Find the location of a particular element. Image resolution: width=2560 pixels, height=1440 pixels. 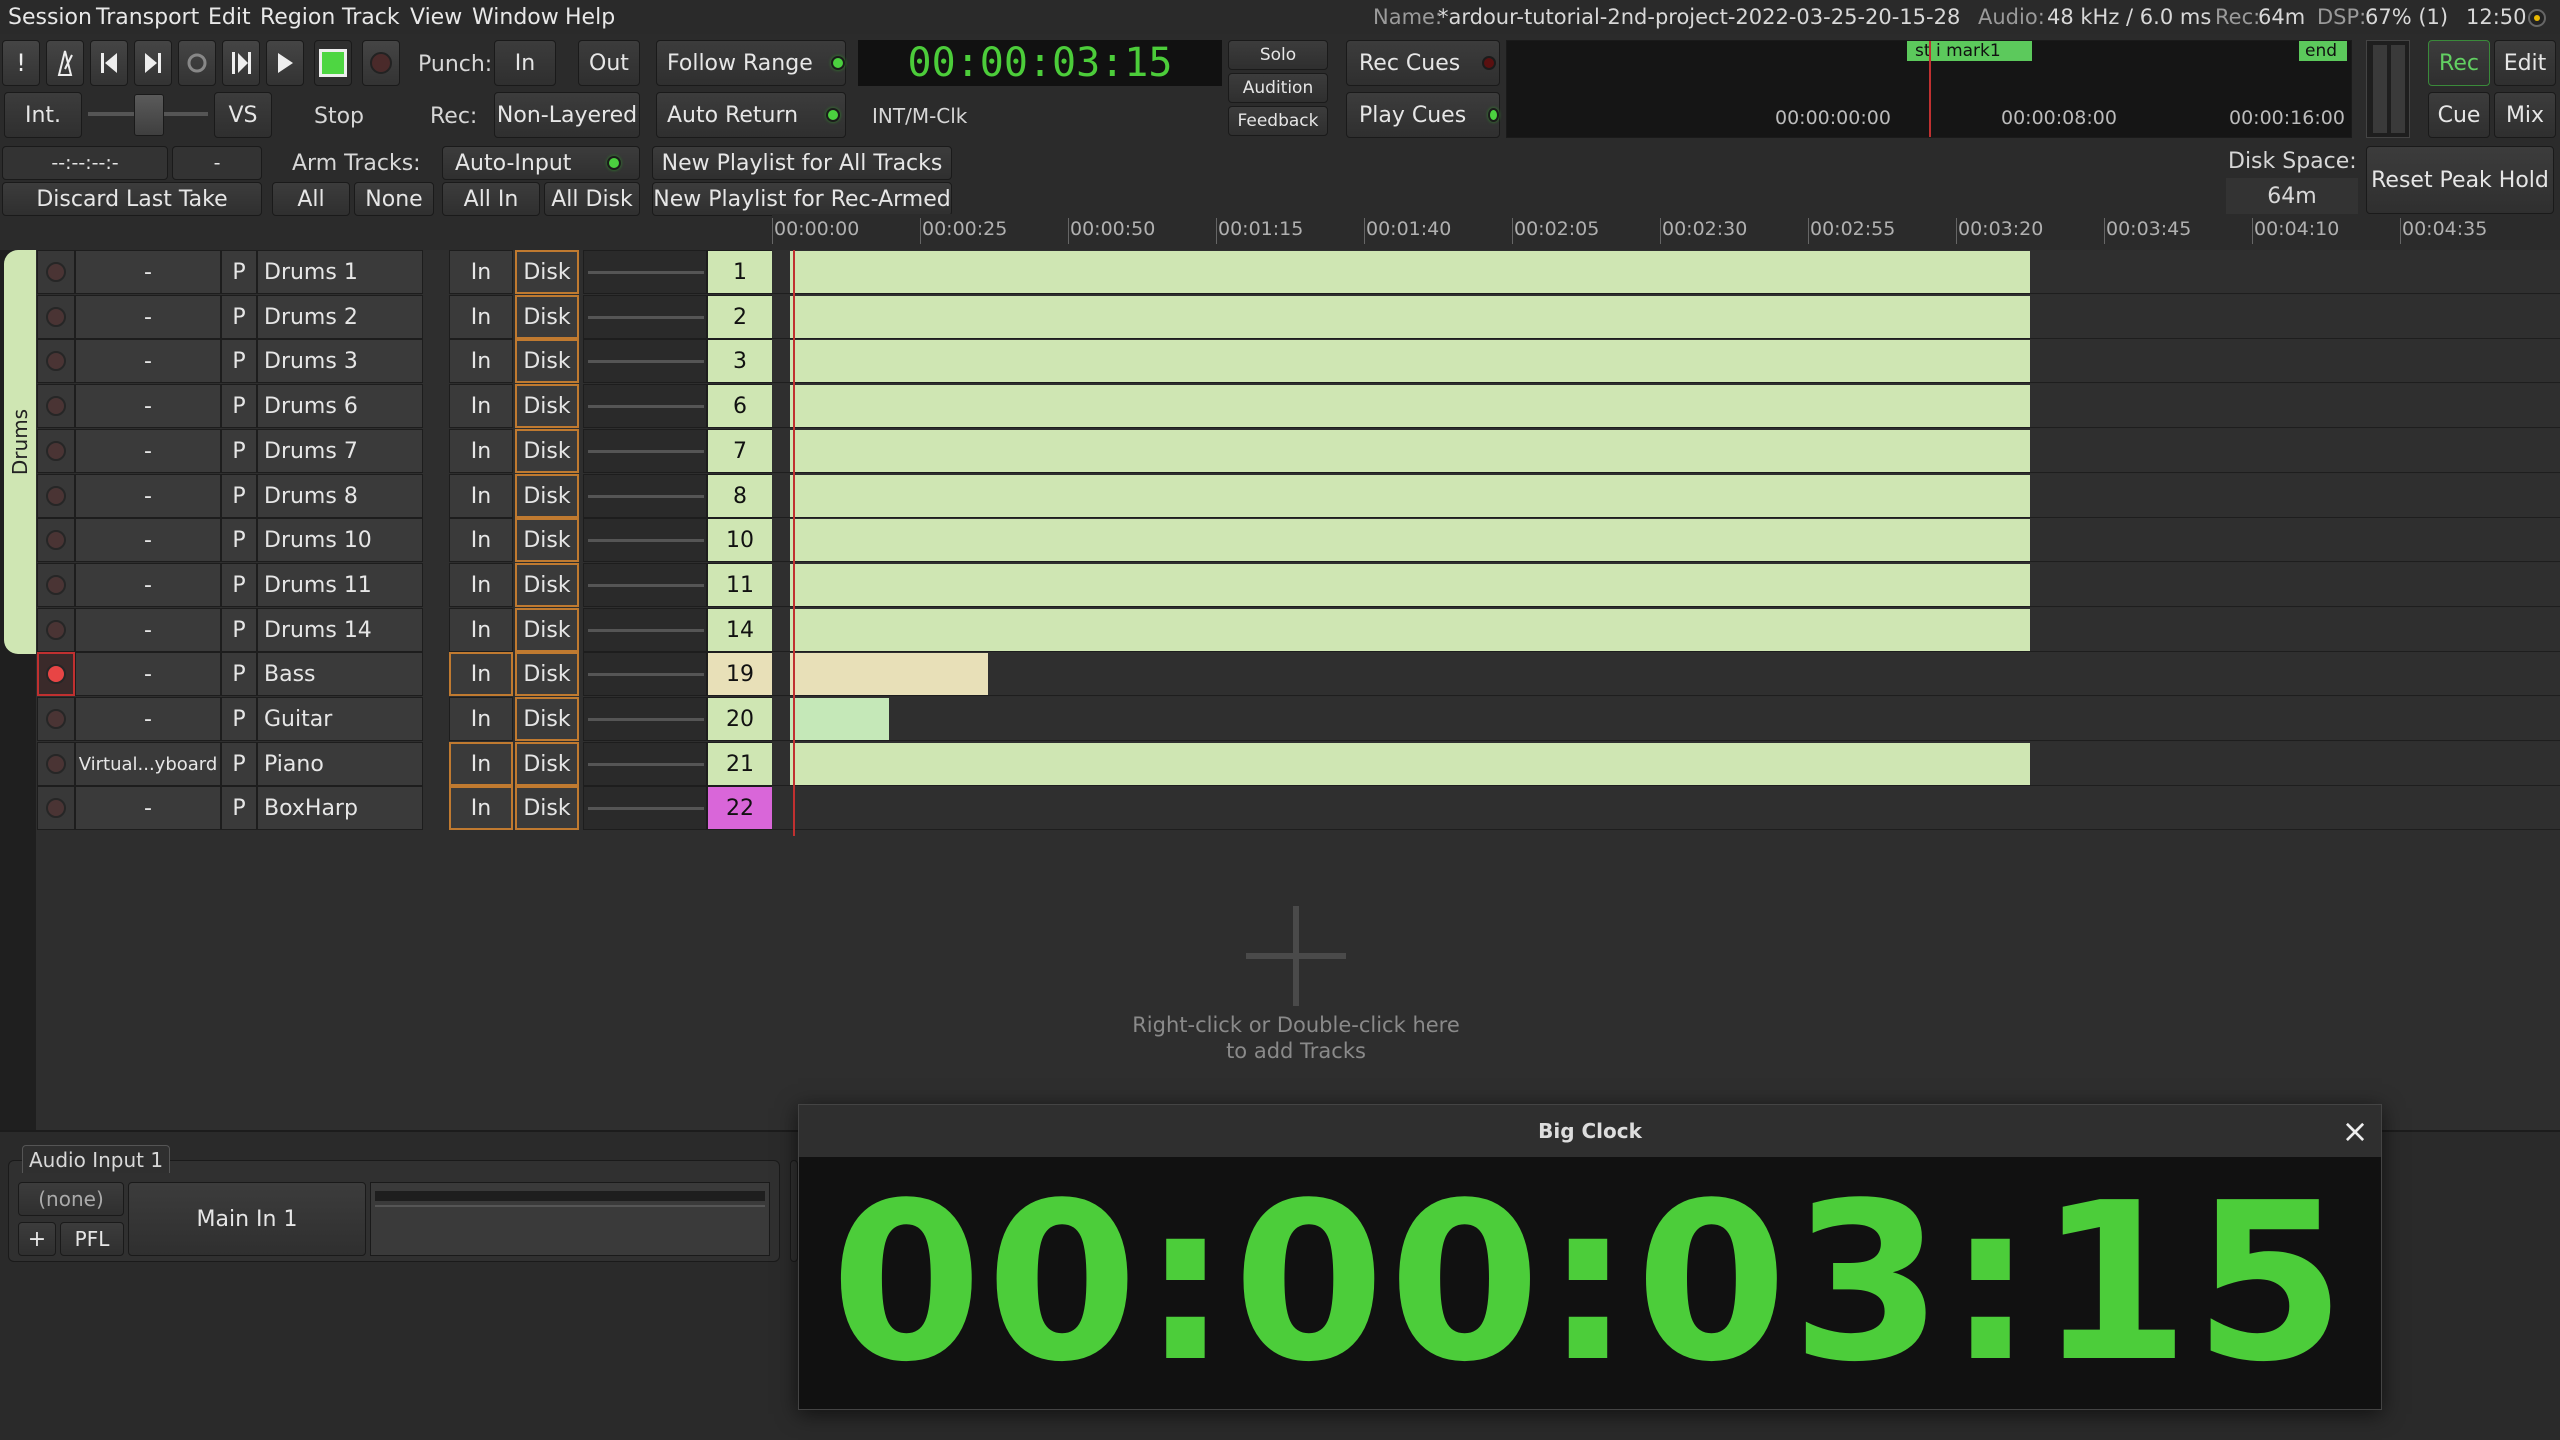

rec-cues-button: Rec Cues is located at coordinates (1423, 63).